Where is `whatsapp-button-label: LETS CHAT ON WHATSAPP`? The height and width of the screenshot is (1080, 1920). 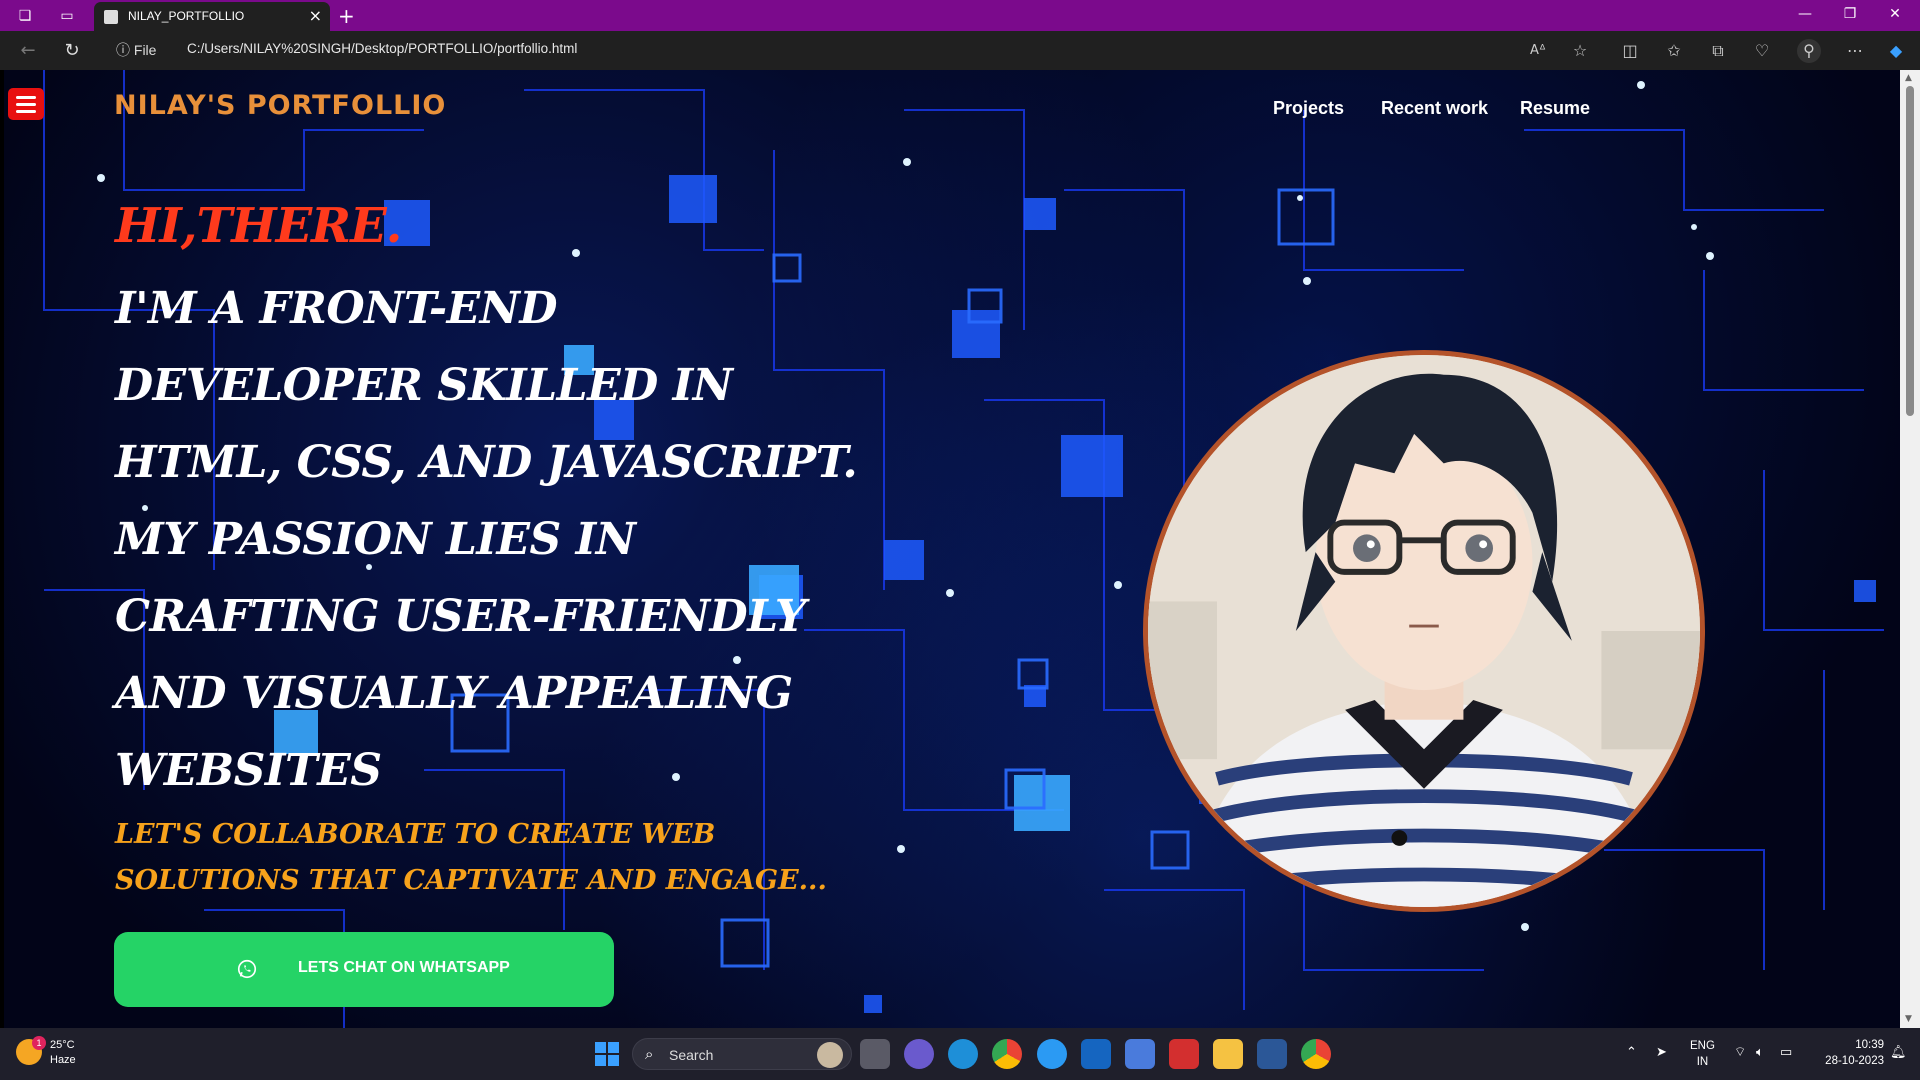 whatsapp-button-label: LETS CHAT ON WHATSAPP is located at coordinates (404, 967).